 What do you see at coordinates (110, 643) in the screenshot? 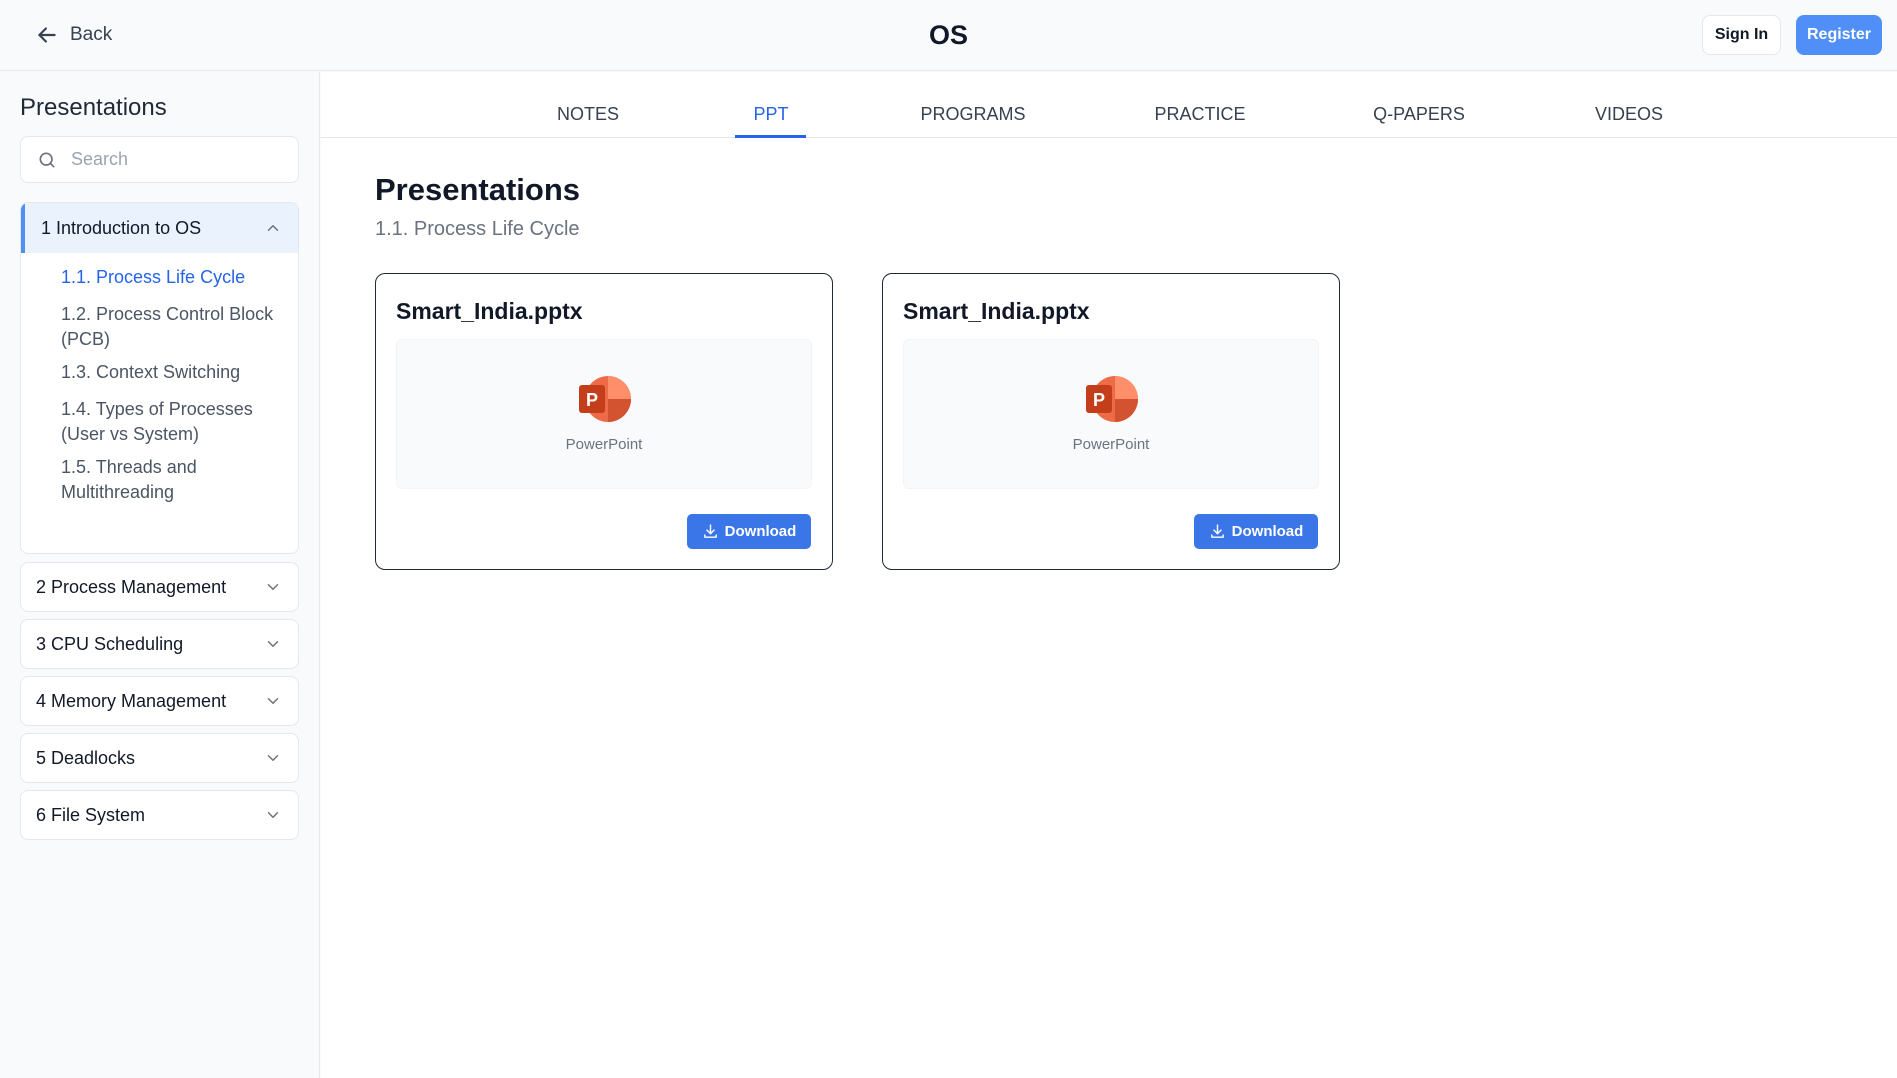
I see `section-label: 3 CPU Scheduling` at bounding box center [110, 643].